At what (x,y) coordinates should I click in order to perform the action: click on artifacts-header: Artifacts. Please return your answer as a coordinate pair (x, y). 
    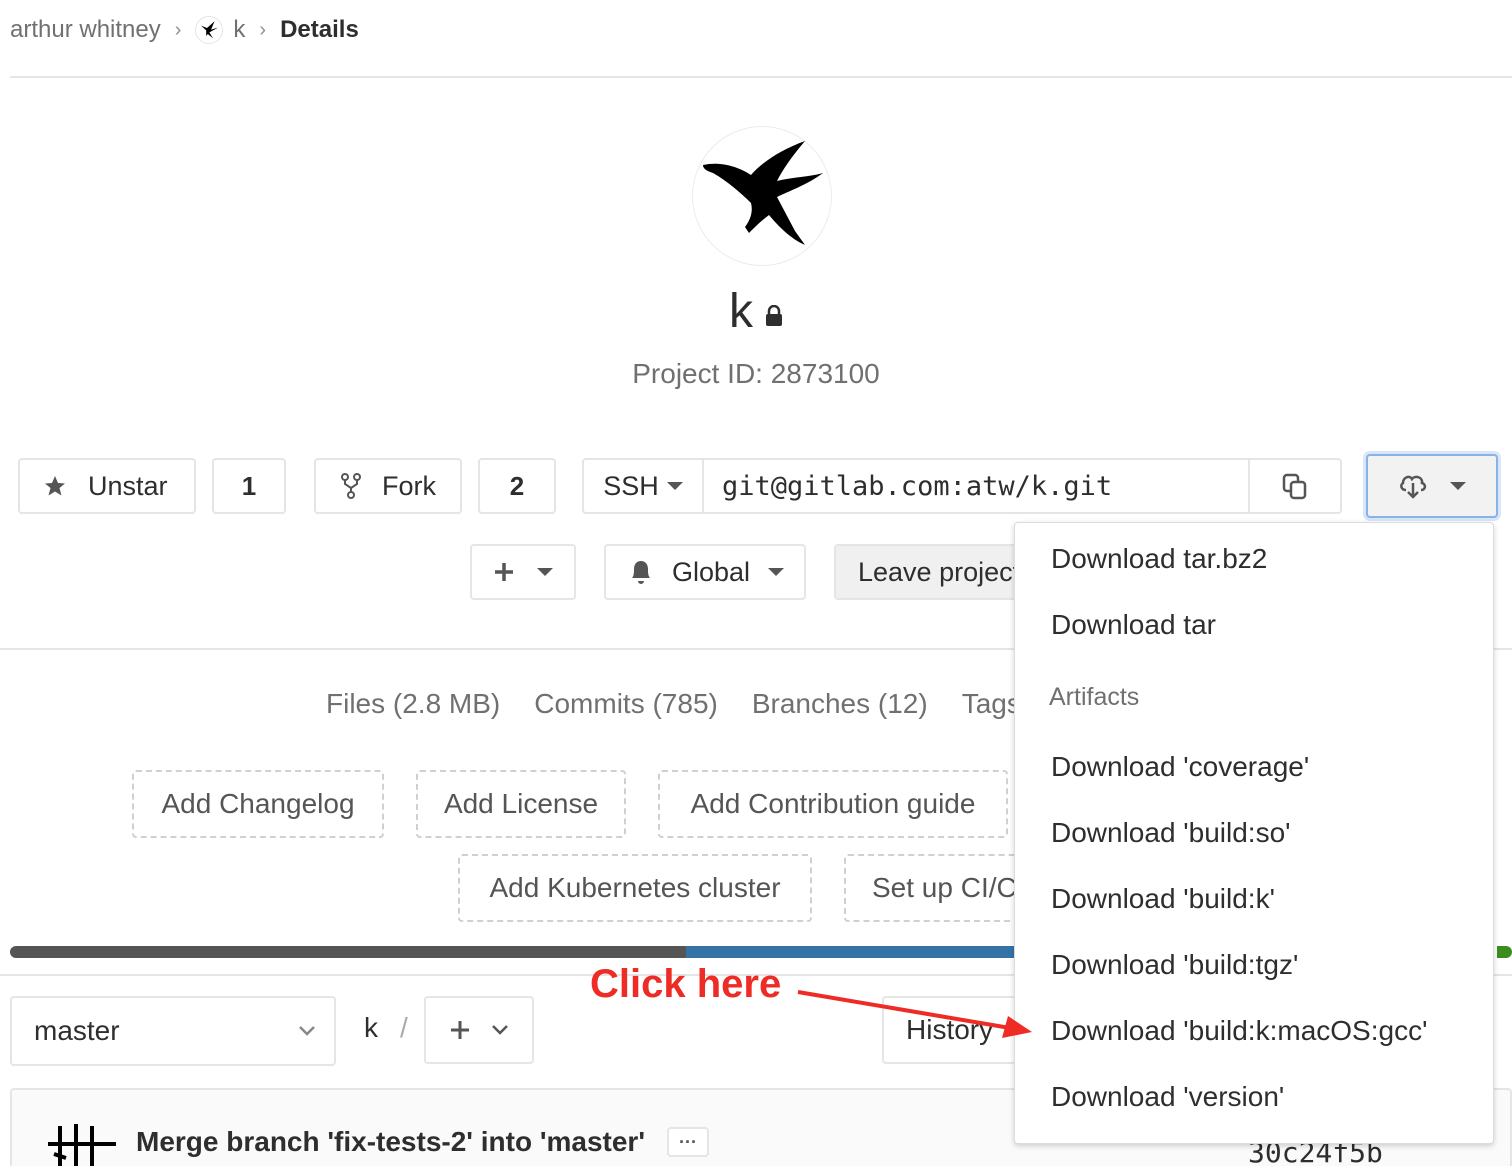
    Looking at the image, I should click on (1094, 697).